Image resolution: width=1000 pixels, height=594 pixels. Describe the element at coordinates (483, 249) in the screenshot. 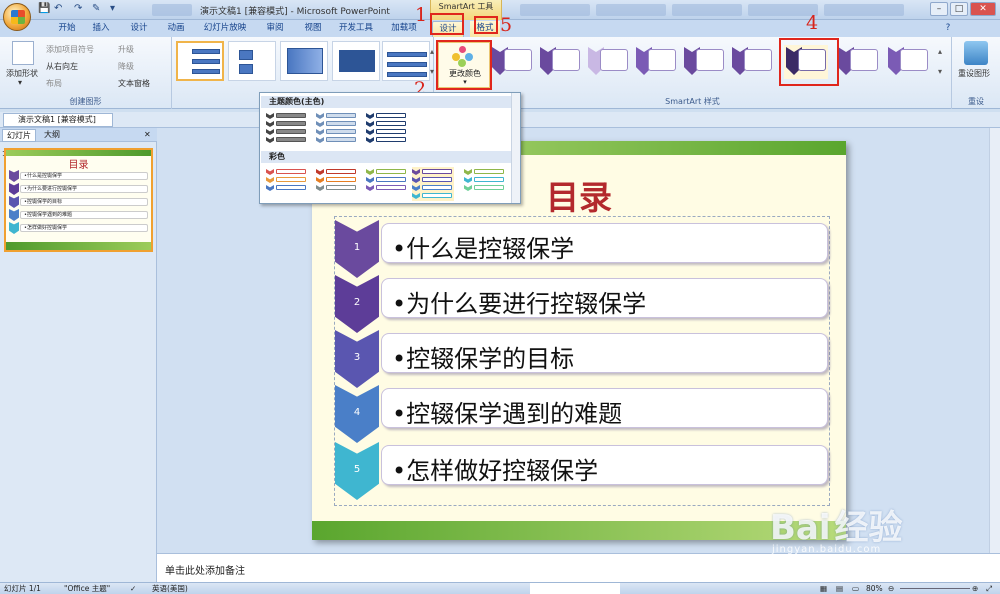

I see `item-text: •什么是控辍保学` at that location.